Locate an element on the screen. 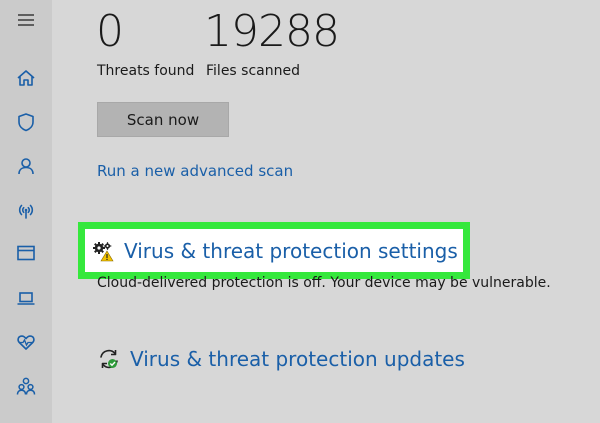 The width and height of the screenshot is (600, 423). threats-found-count: 0 is located at coordinates (110, 31).